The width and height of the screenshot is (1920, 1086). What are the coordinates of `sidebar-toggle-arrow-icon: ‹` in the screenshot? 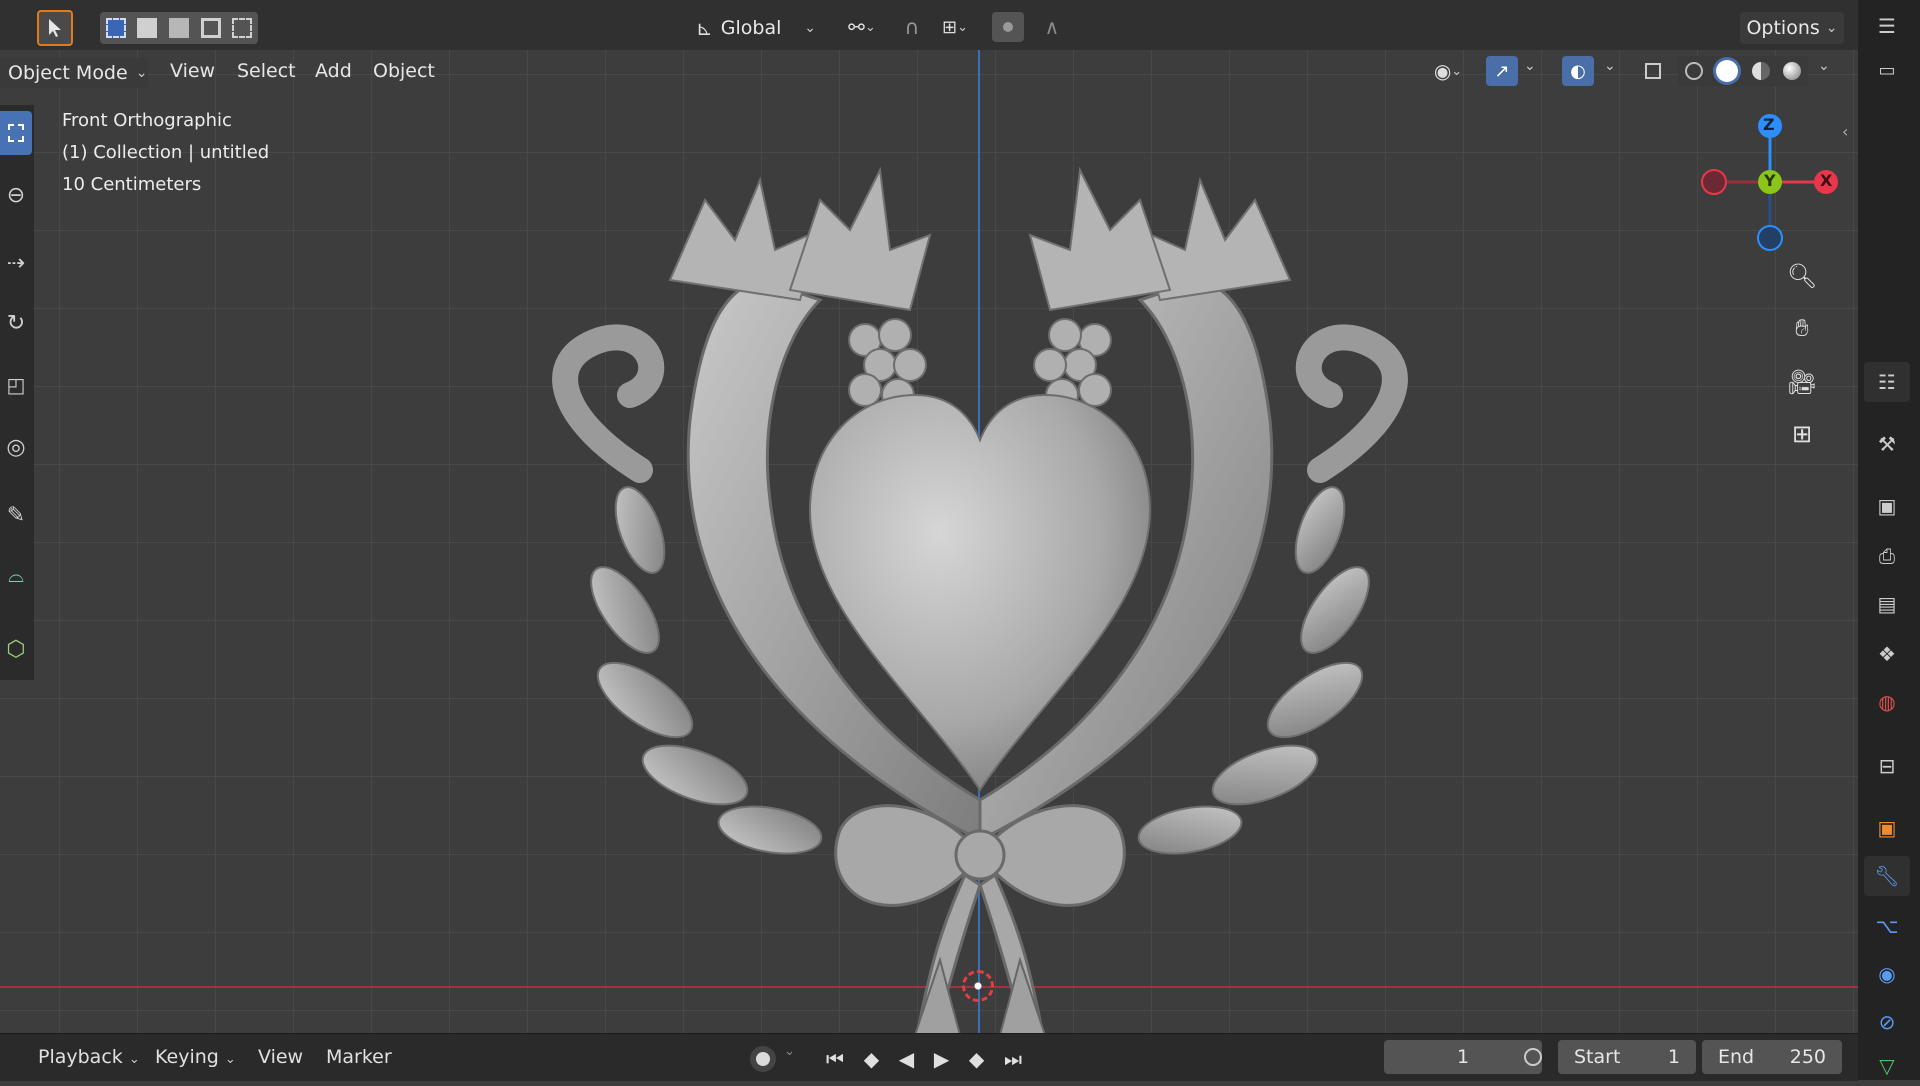 It's located at (1845, 131).